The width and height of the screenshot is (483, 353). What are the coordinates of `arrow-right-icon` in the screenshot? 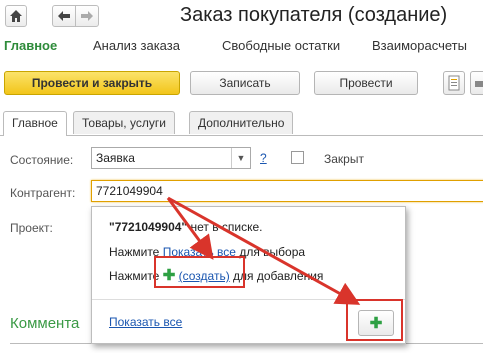 It's located at (87, 16).